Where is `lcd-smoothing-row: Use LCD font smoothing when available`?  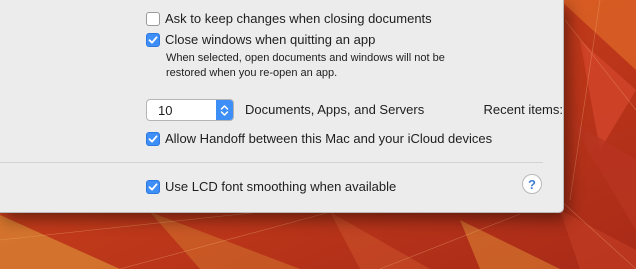 lcd-smoothing-row: Use LCD font smoothing when available is located at coordinates (271, 186).